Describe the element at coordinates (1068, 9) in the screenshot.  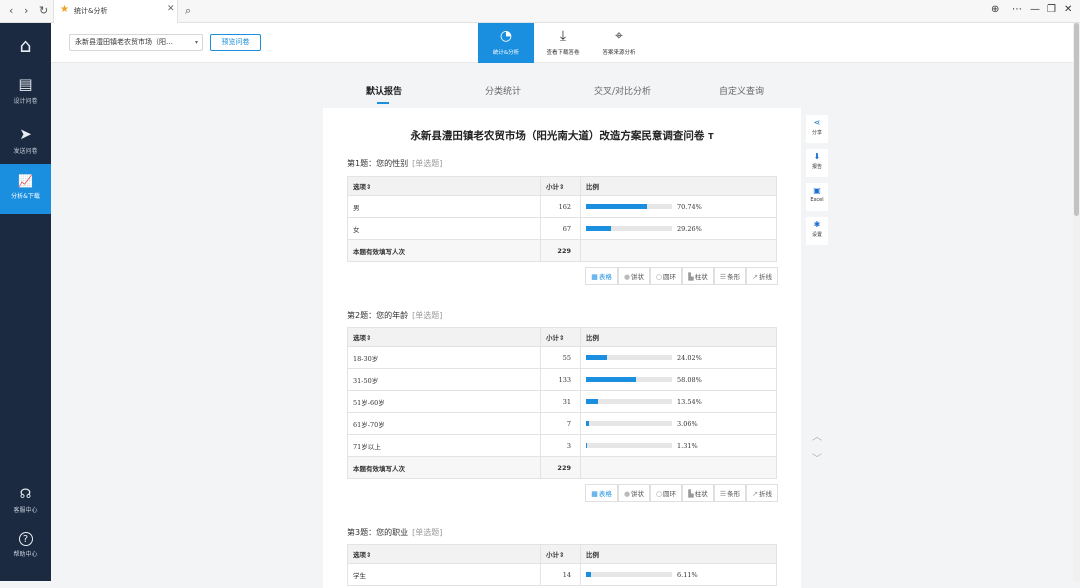
I see `close-window-icon: ✕` at that location.